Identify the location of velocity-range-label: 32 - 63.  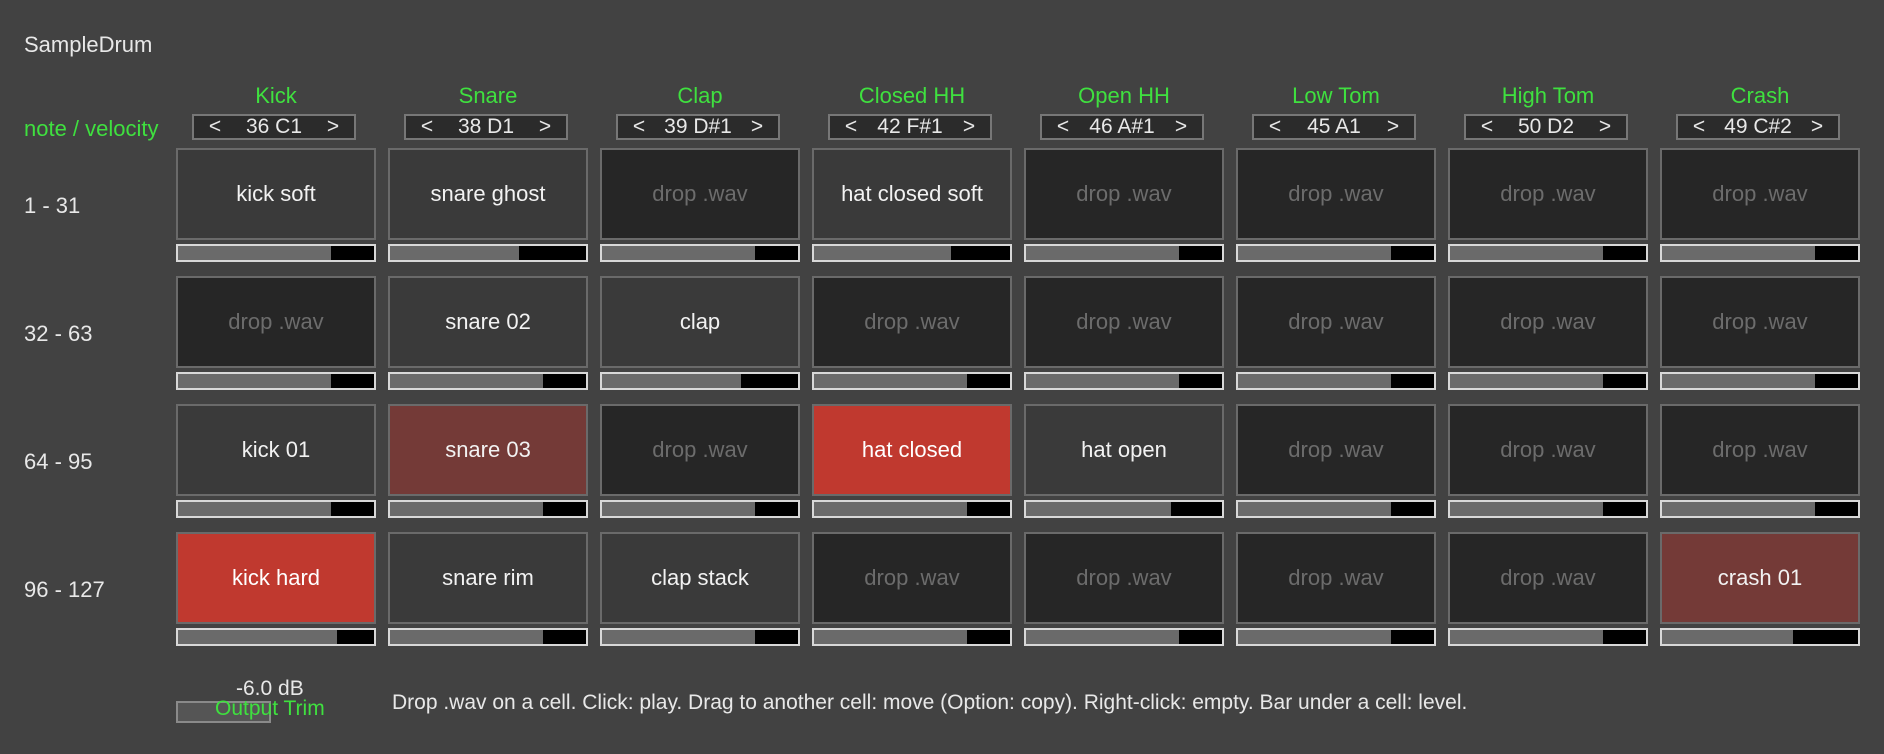
(58, 333).